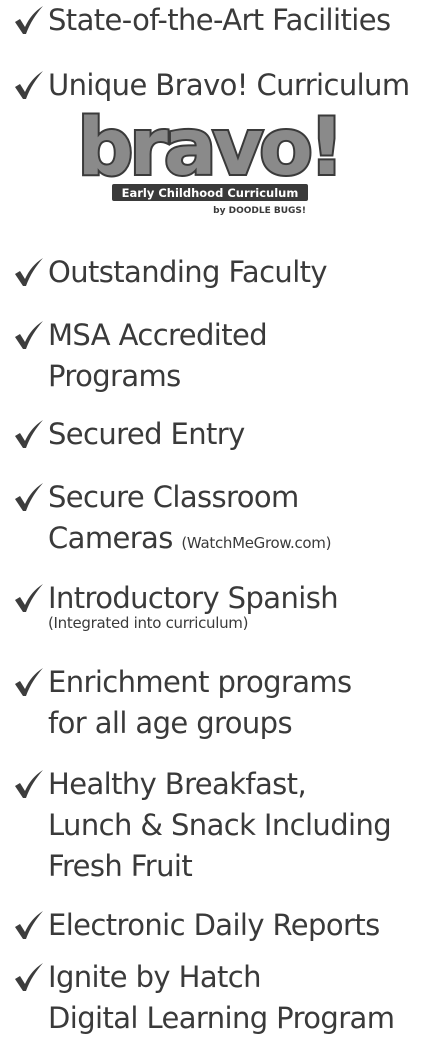 The image size is (430, 1040). I want to click on feature-line: Ignite by Hatch, so click(154, 977).